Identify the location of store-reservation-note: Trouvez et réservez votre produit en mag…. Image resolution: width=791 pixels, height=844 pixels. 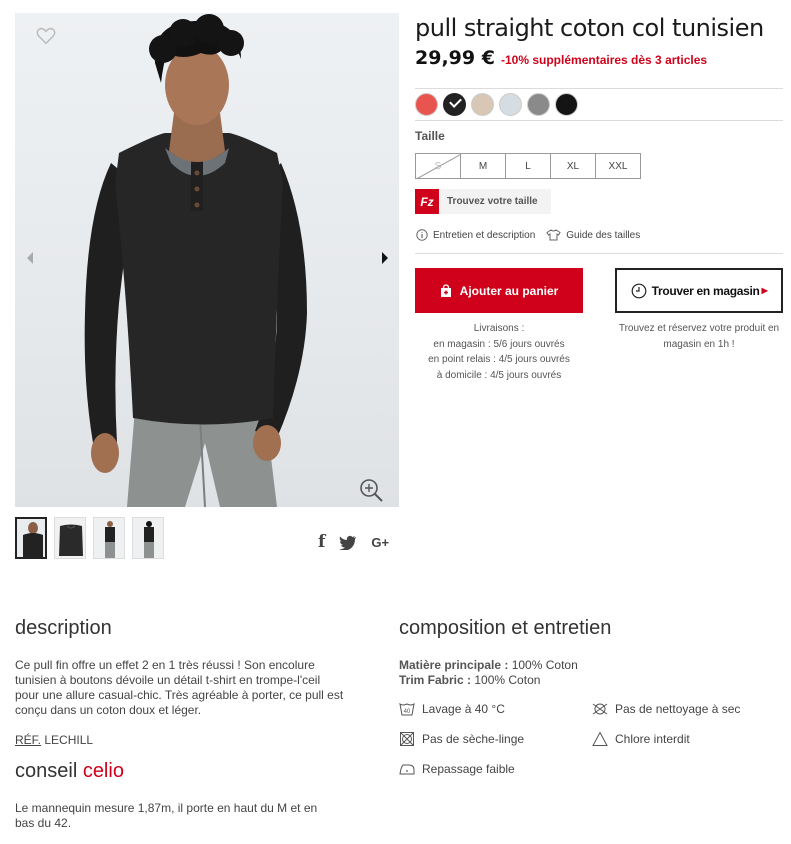
(699, 336).